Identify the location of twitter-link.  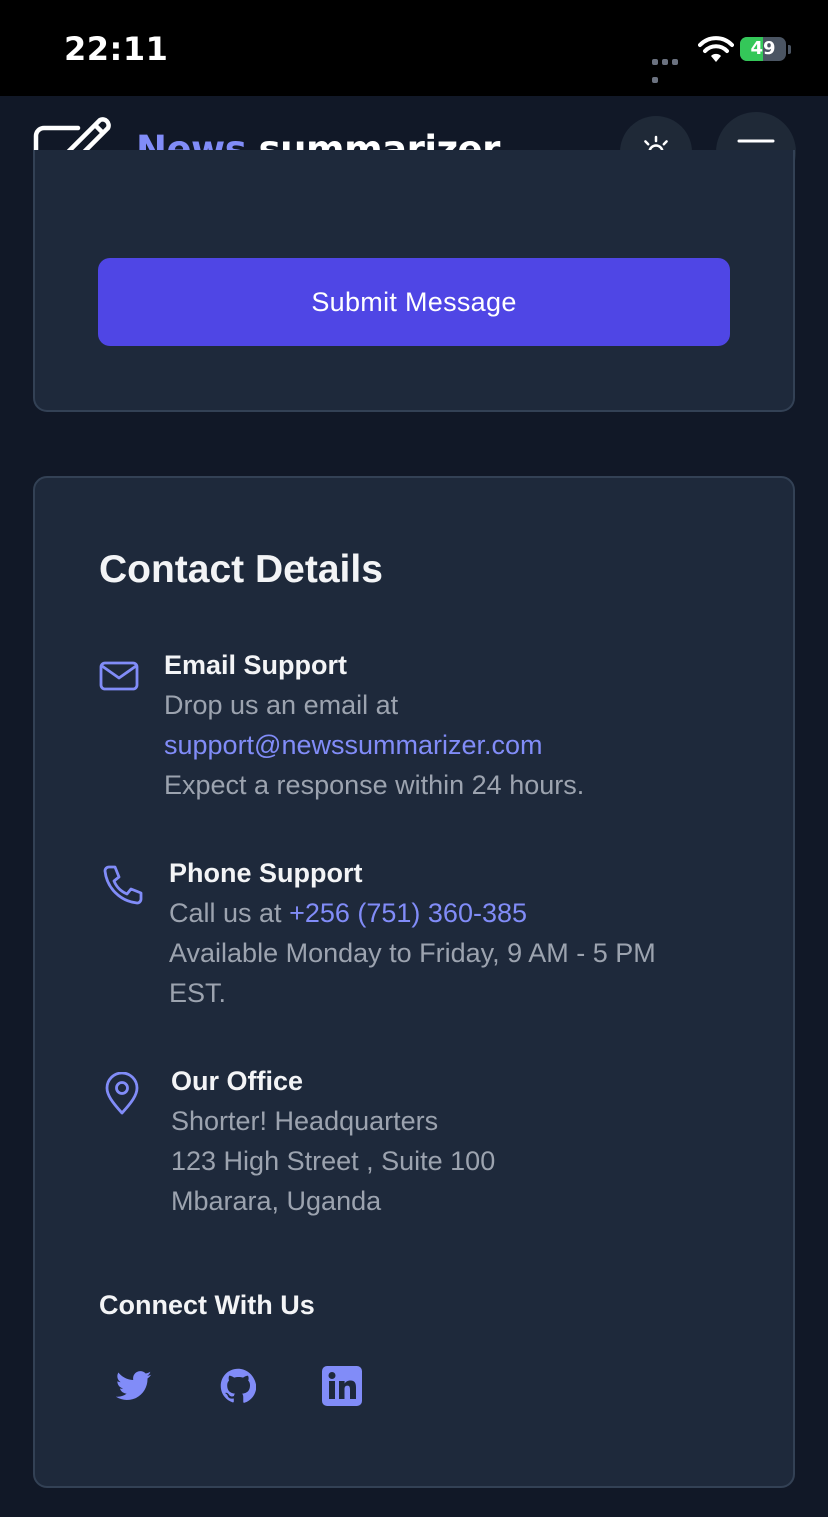
(134, 1386).